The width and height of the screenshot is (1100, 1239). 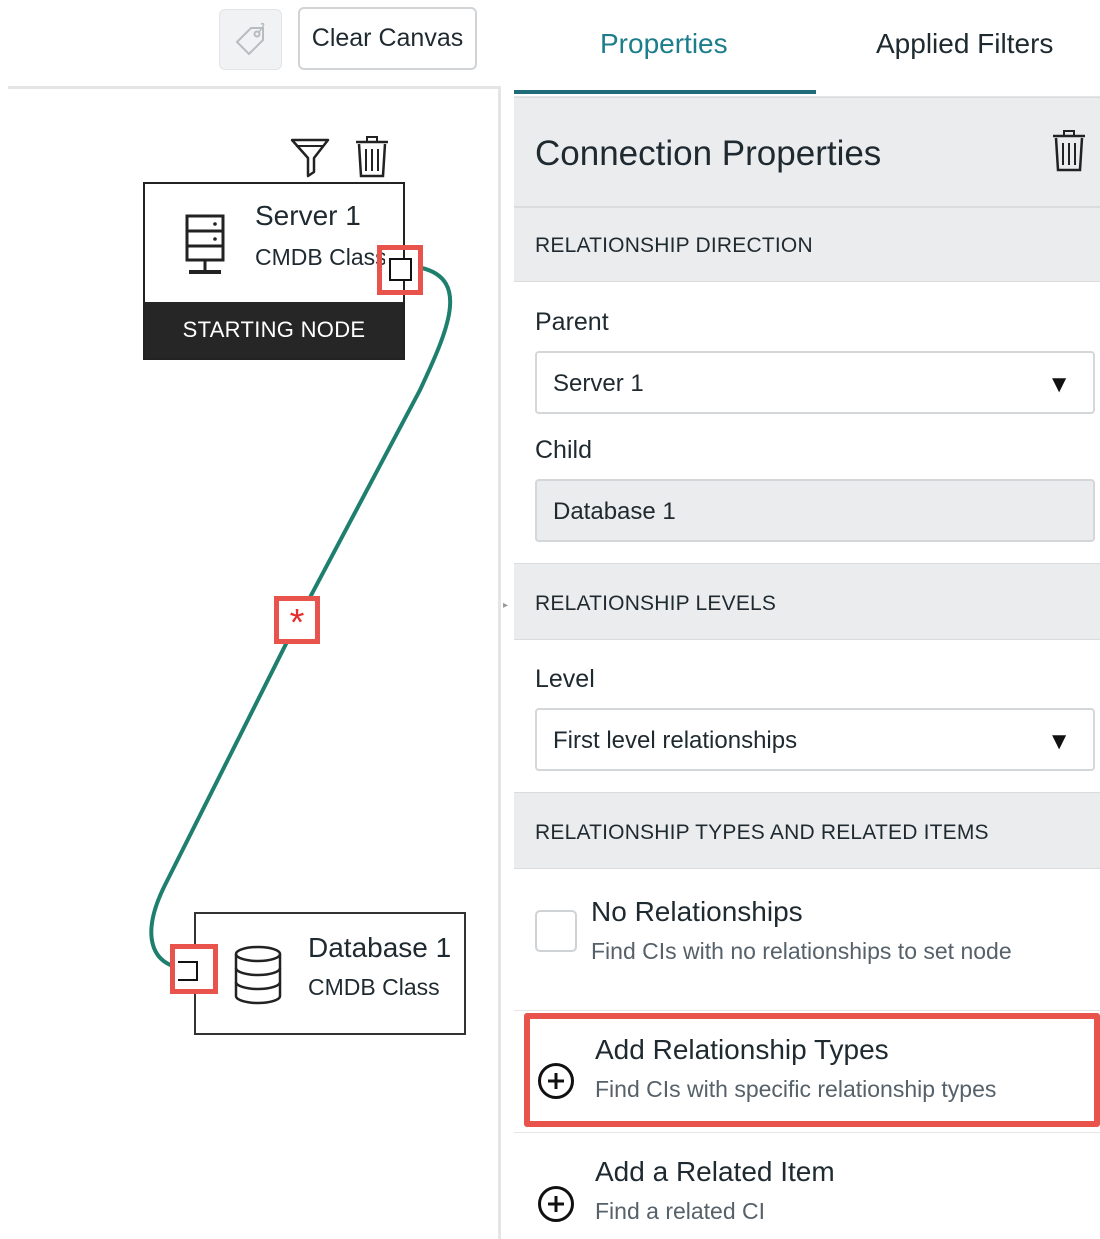 What do you see at coordinates (665, 92) in the screenshot?
I see `active-tab-indicator` at bounding box center [665, 92].